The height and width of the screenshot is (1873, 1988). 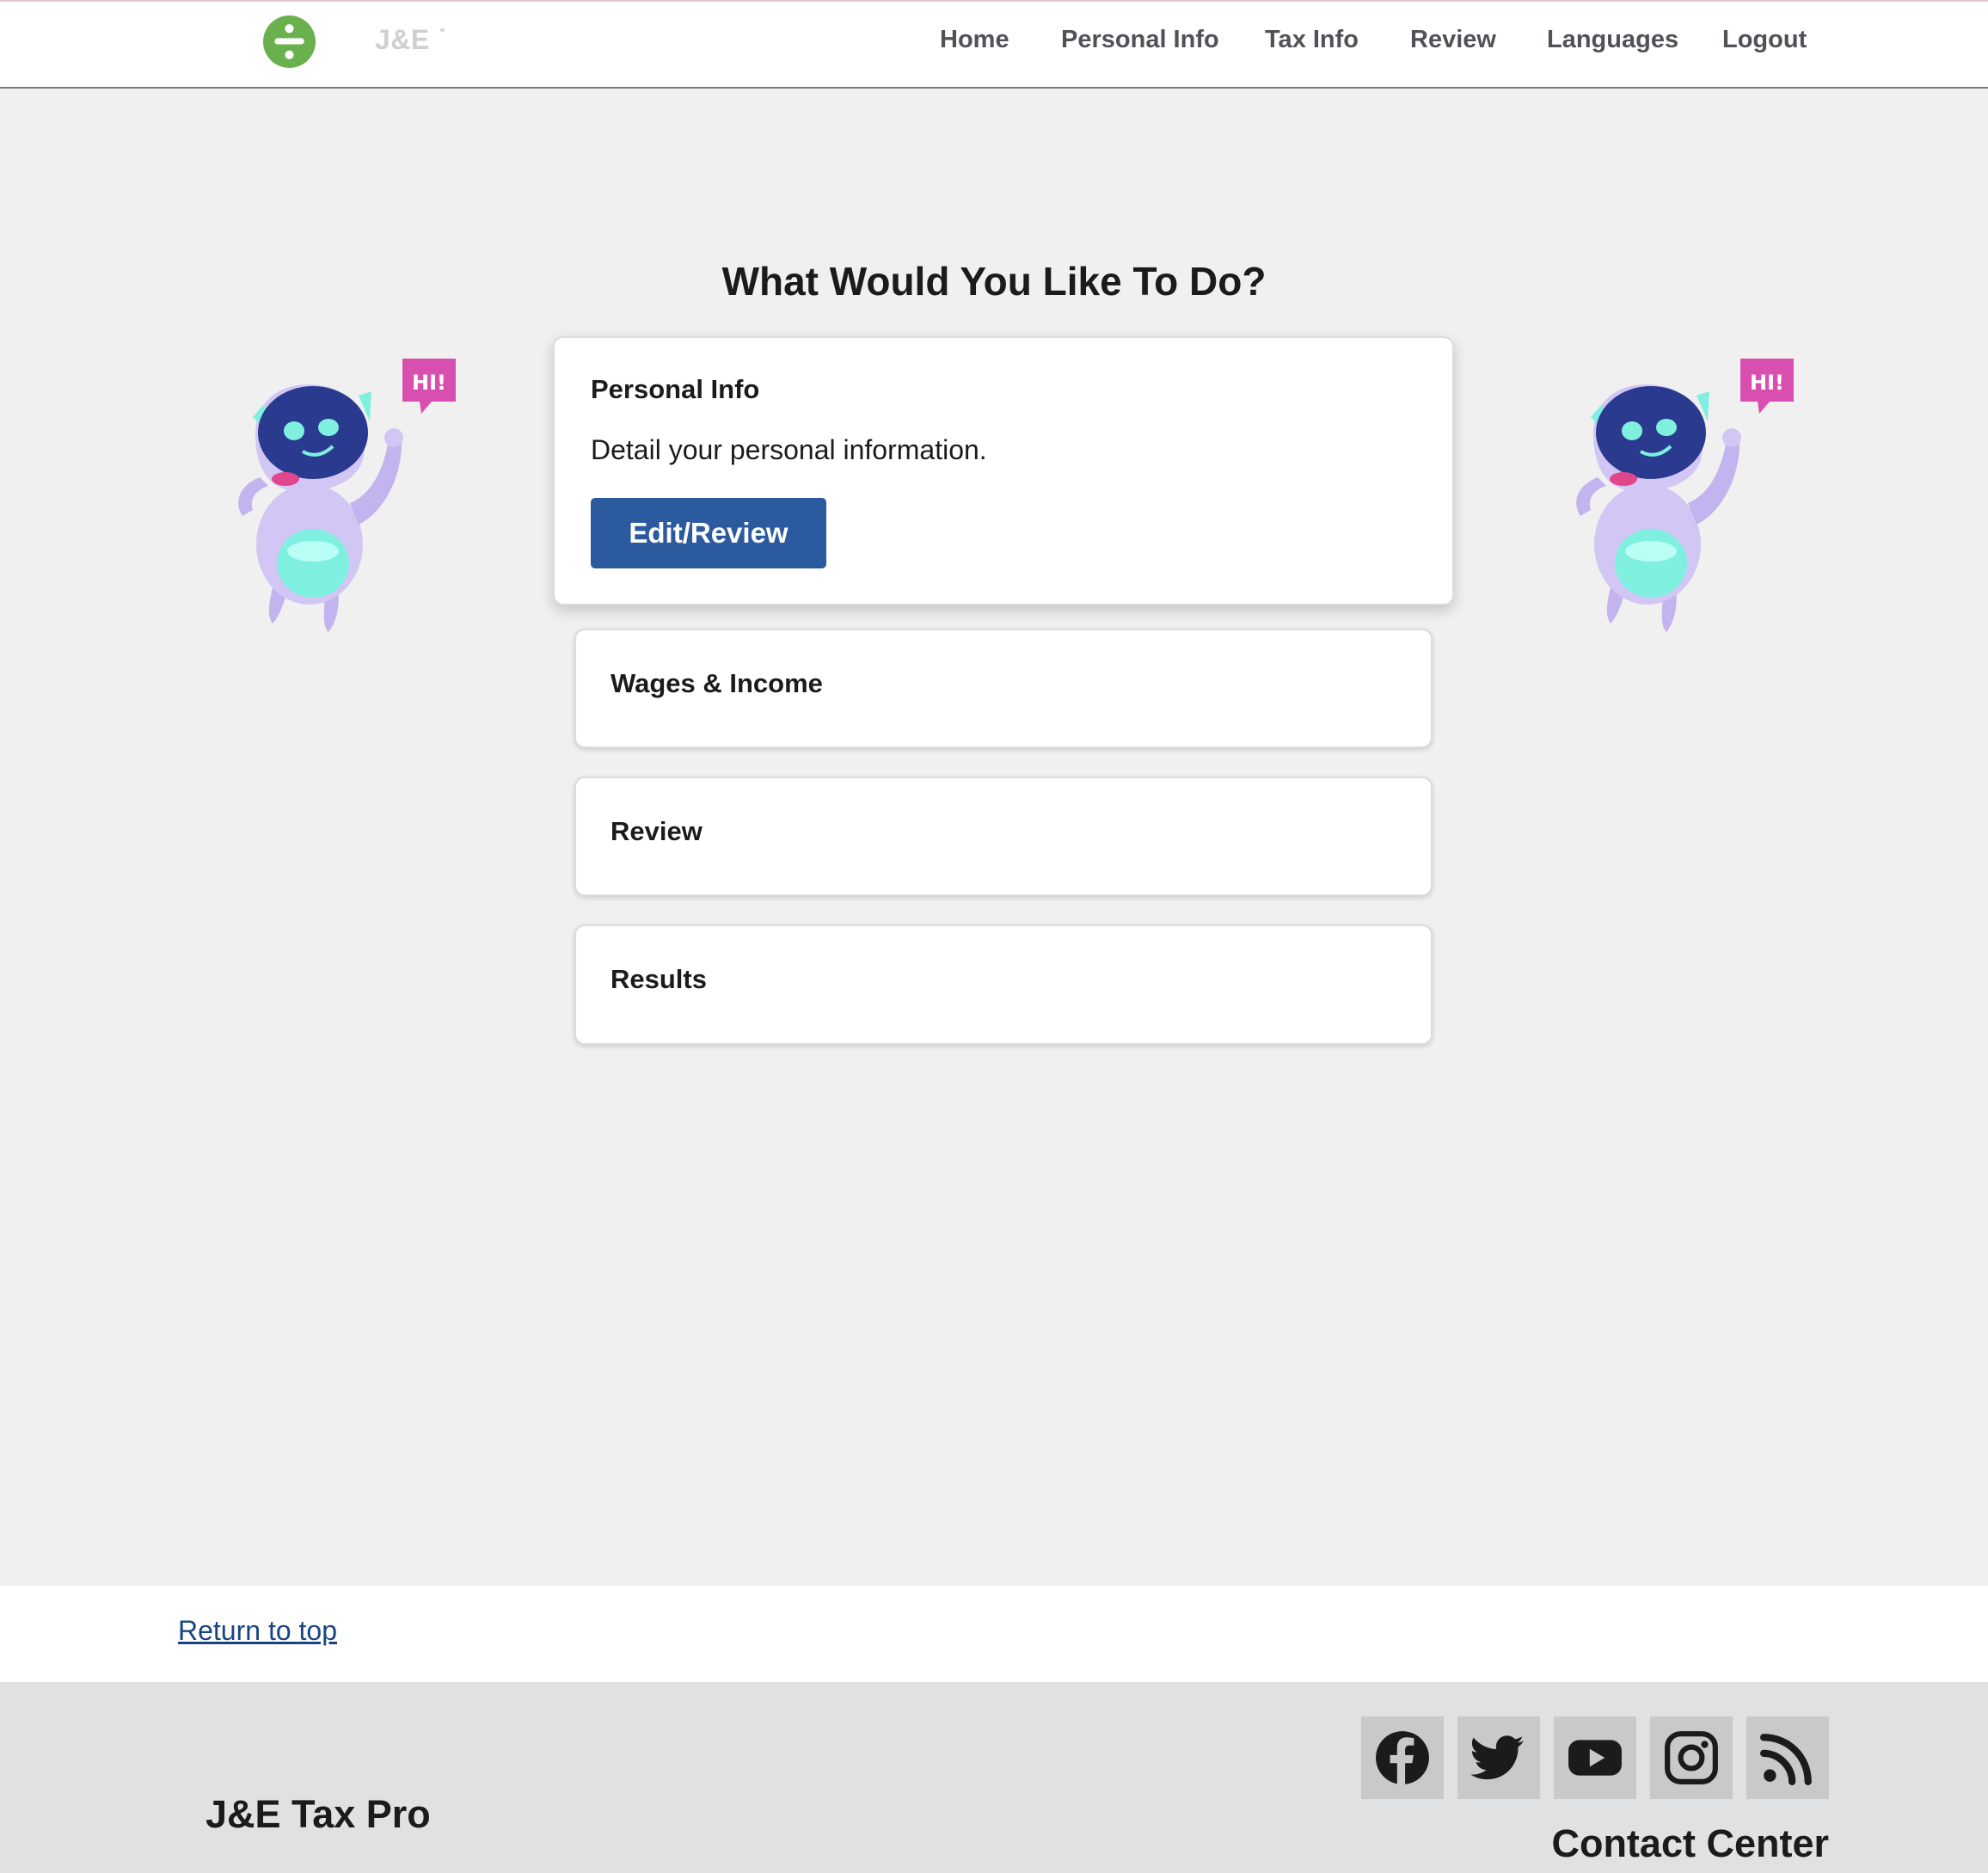 What do you see at coordinates (1764, 40) in the screenshot?
I see `nav-logout: Logout` at bounding box center [1764, 40].